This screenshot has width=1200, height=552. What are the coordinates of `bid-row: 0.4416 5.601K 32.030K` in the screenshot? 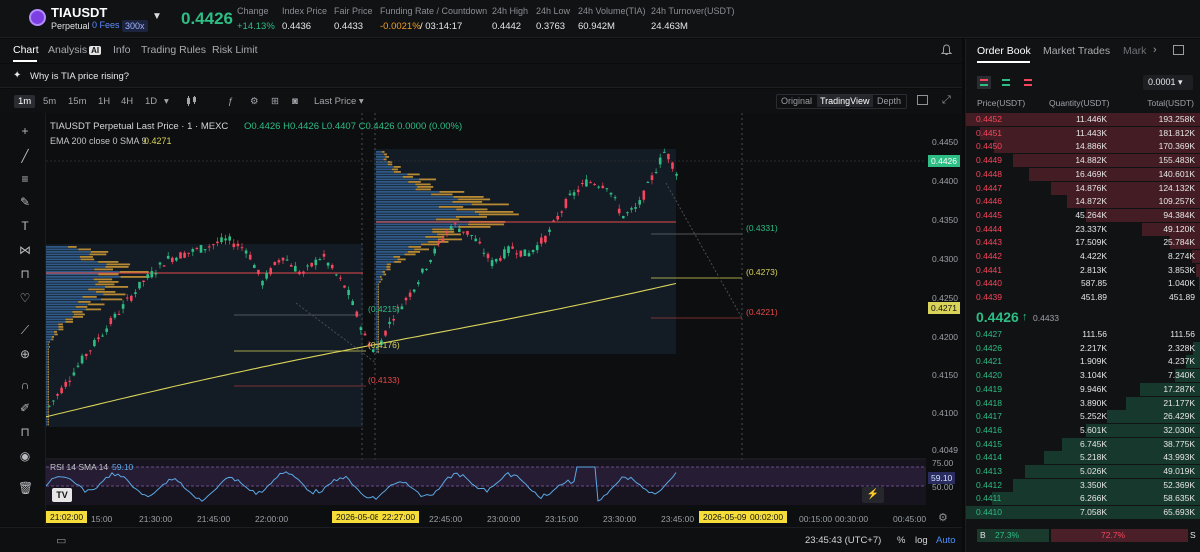 It's located at (1083, 430).